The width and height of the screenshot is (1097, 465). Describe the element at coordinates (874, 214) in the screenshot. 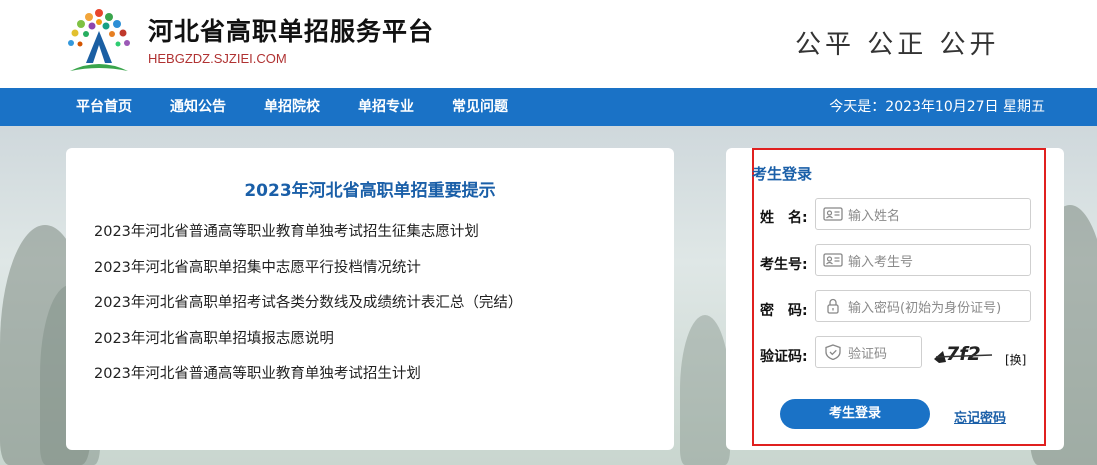

I see `name-input: 输入姓名` at that location.